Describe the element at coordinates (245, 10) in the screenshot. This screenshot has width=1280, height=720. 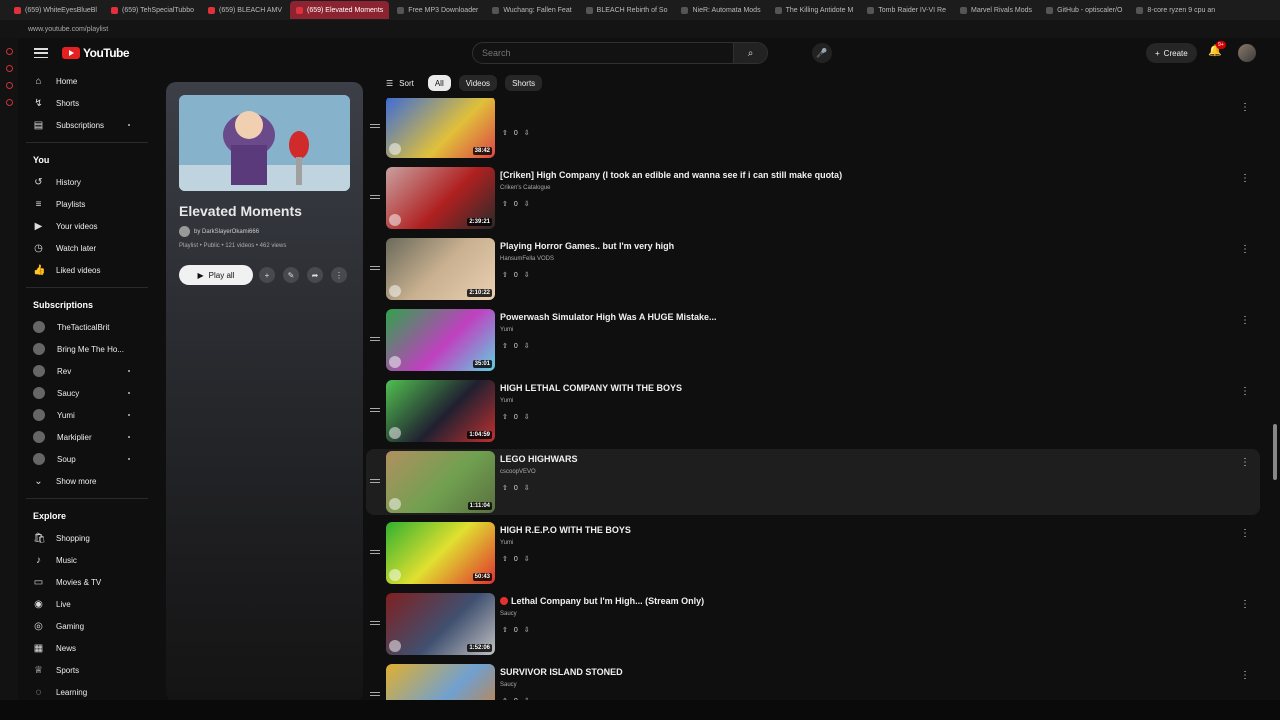
I see `browser-tab: (659) BLEACH AMV` at that location.